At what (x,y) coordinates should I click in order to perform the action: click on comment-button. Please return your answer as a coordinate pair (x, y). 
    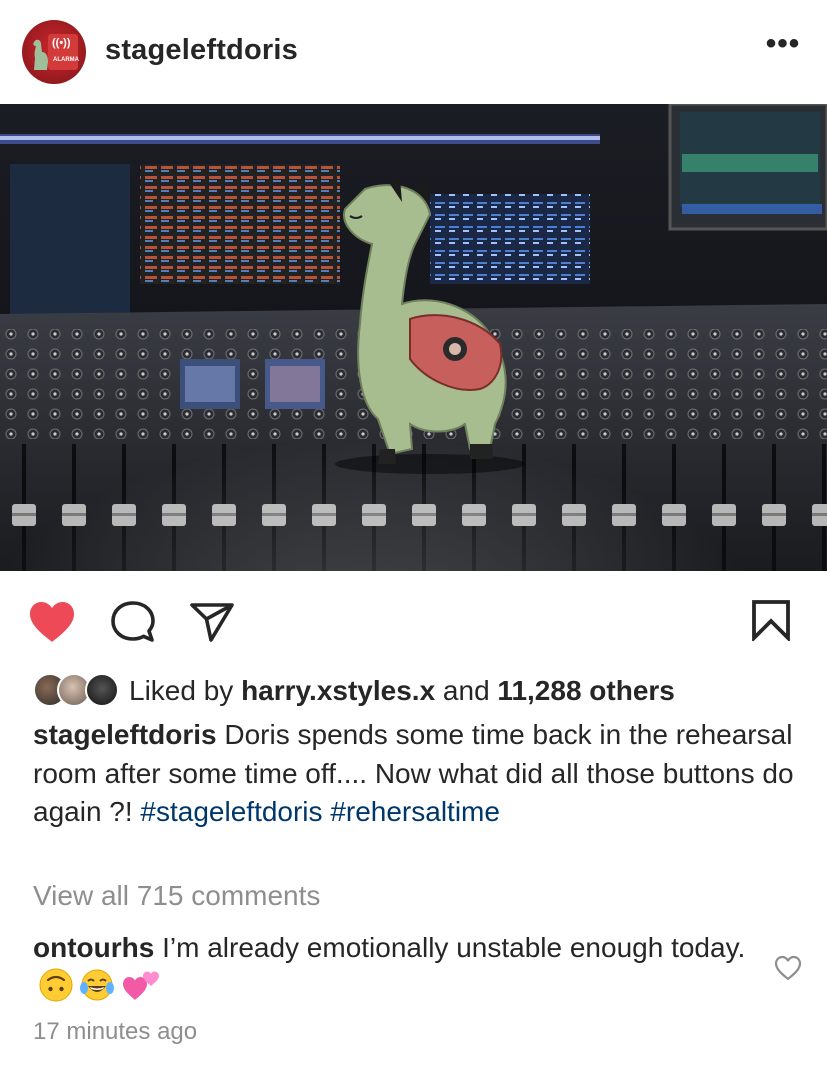
    Looking at the image, I should click on (133, 622).